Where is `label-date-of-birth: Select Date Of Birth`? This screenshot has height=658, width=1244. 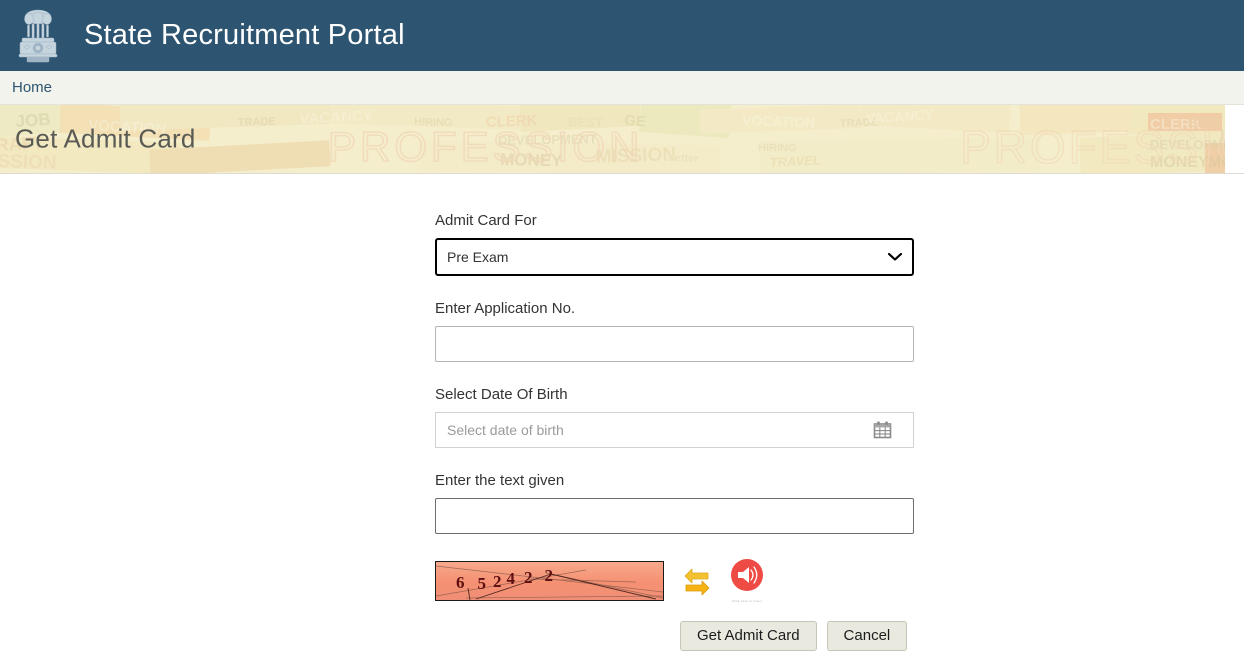 label-date-of-birth: Select Date Of Birth is located at coordinates (501, 394).